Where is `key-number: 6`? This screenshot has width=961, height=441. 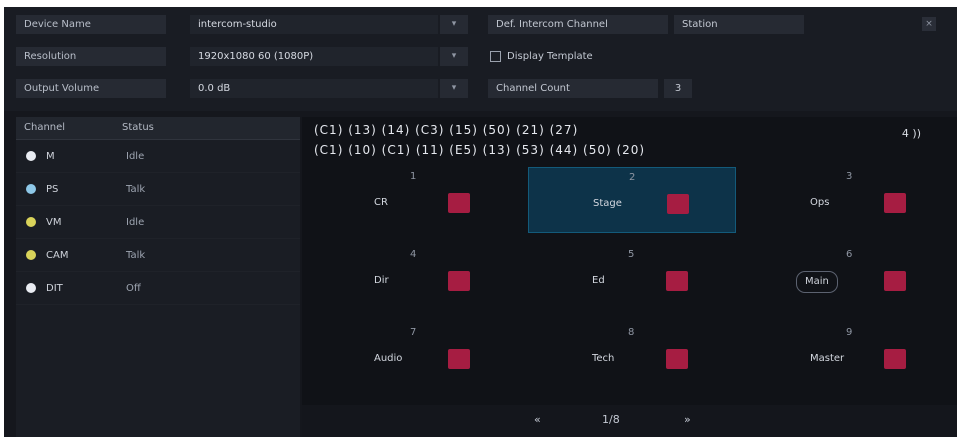
key-number: 6 is located at coordinates (849, 254).